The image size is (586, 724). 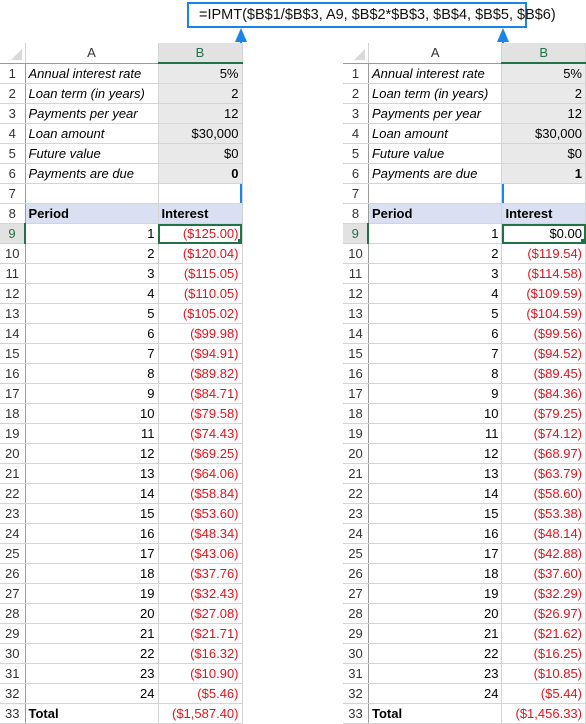 I want to click on empty-cell, so click(x=543, y=193).